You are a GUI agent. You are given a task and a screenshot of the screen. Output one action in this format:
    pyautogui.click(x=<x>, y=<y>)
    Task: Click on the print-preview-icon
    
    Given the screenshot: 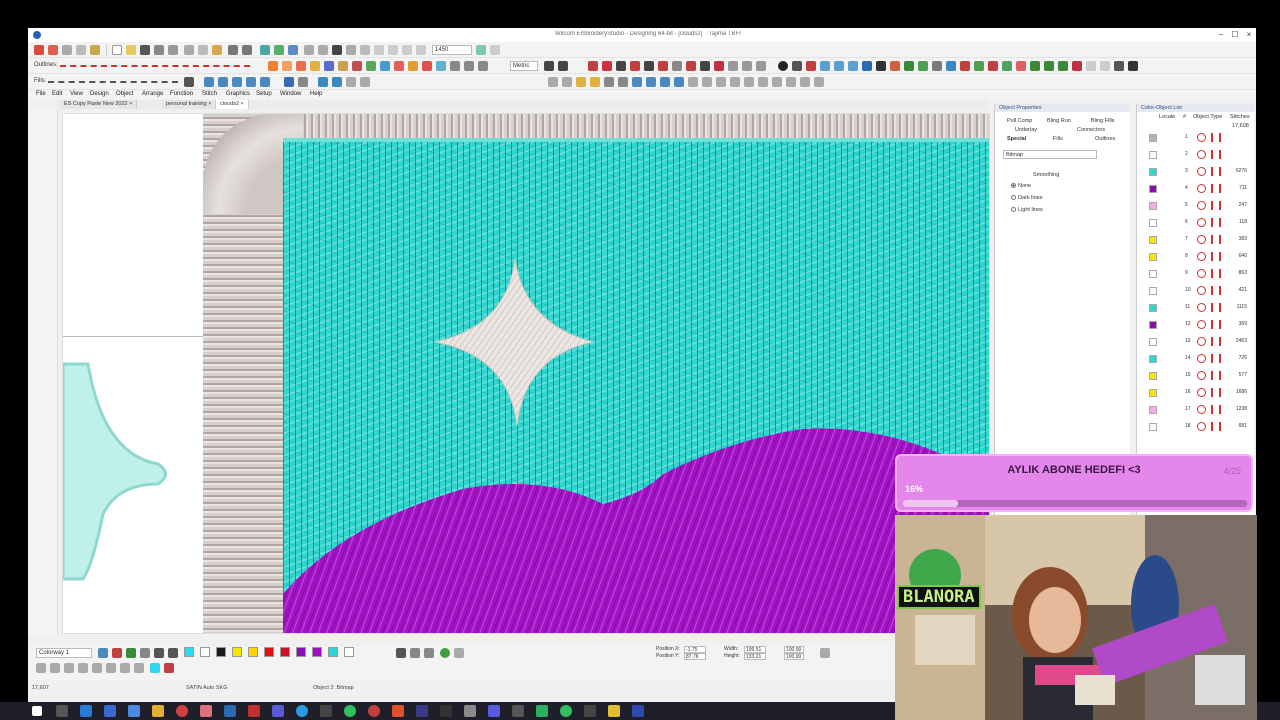 What is the action you would take?
    pyautogui.click(x=173, y=50)
    